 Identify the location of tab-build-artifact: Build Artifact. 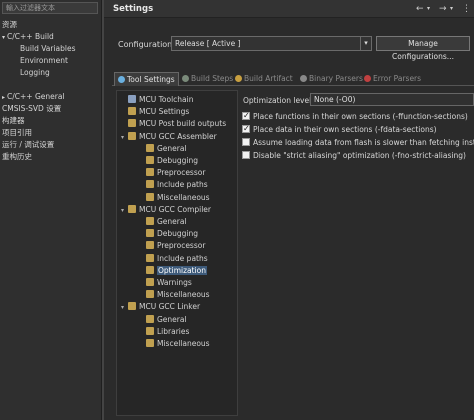
(264, 79).